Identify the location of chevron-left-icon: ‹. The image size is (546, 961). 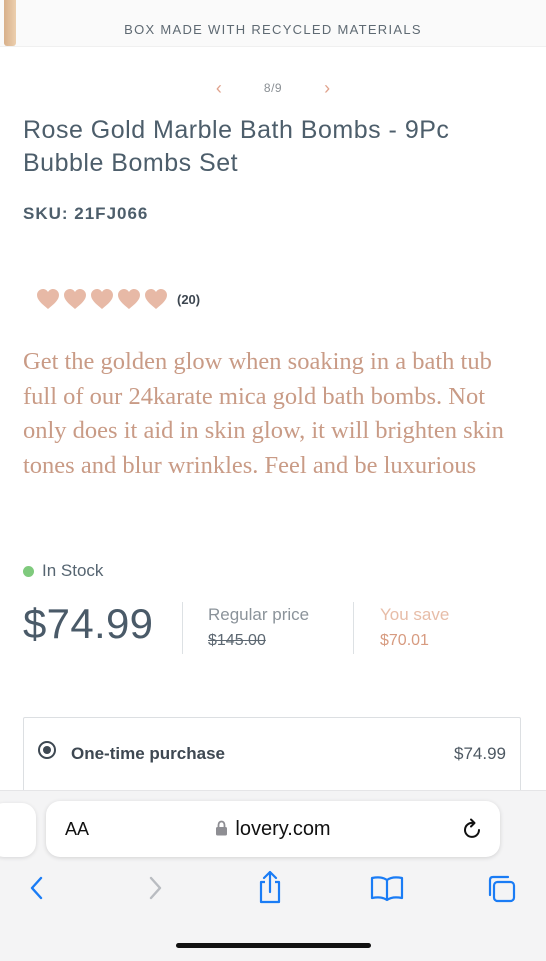
(219, 88).